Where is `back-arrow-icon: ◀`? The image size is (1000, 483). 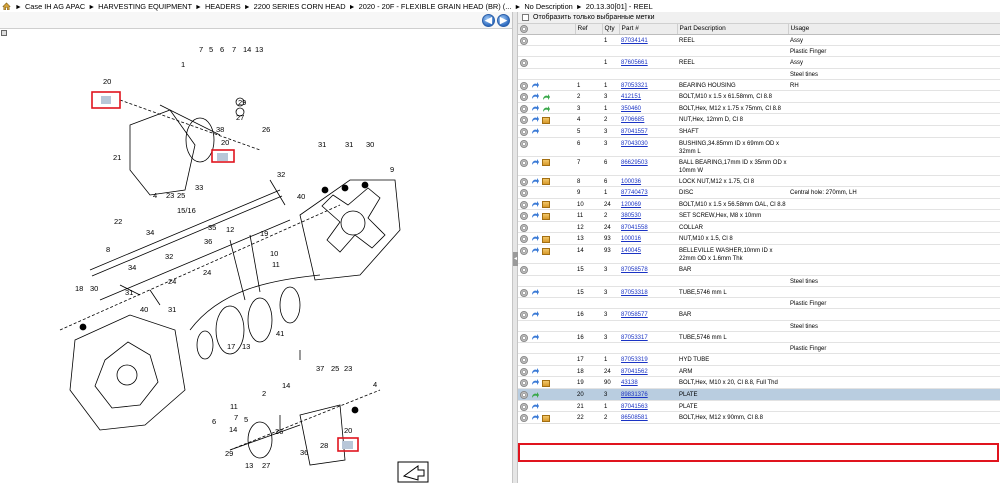
back-arrow-icon: ◀ is located at coordinates (488, 20).